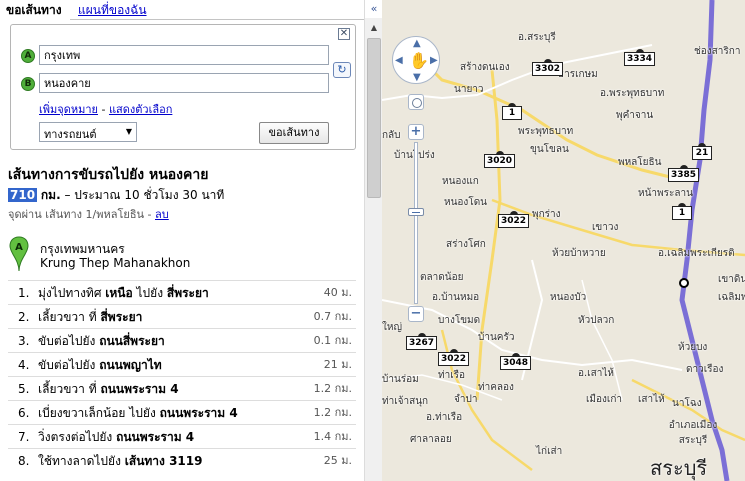 This screenshot has height=481, width=745. Describe the element at coordinates (578, 74) in the screenshot. I see `map-label: ธารเกษม` at that location.